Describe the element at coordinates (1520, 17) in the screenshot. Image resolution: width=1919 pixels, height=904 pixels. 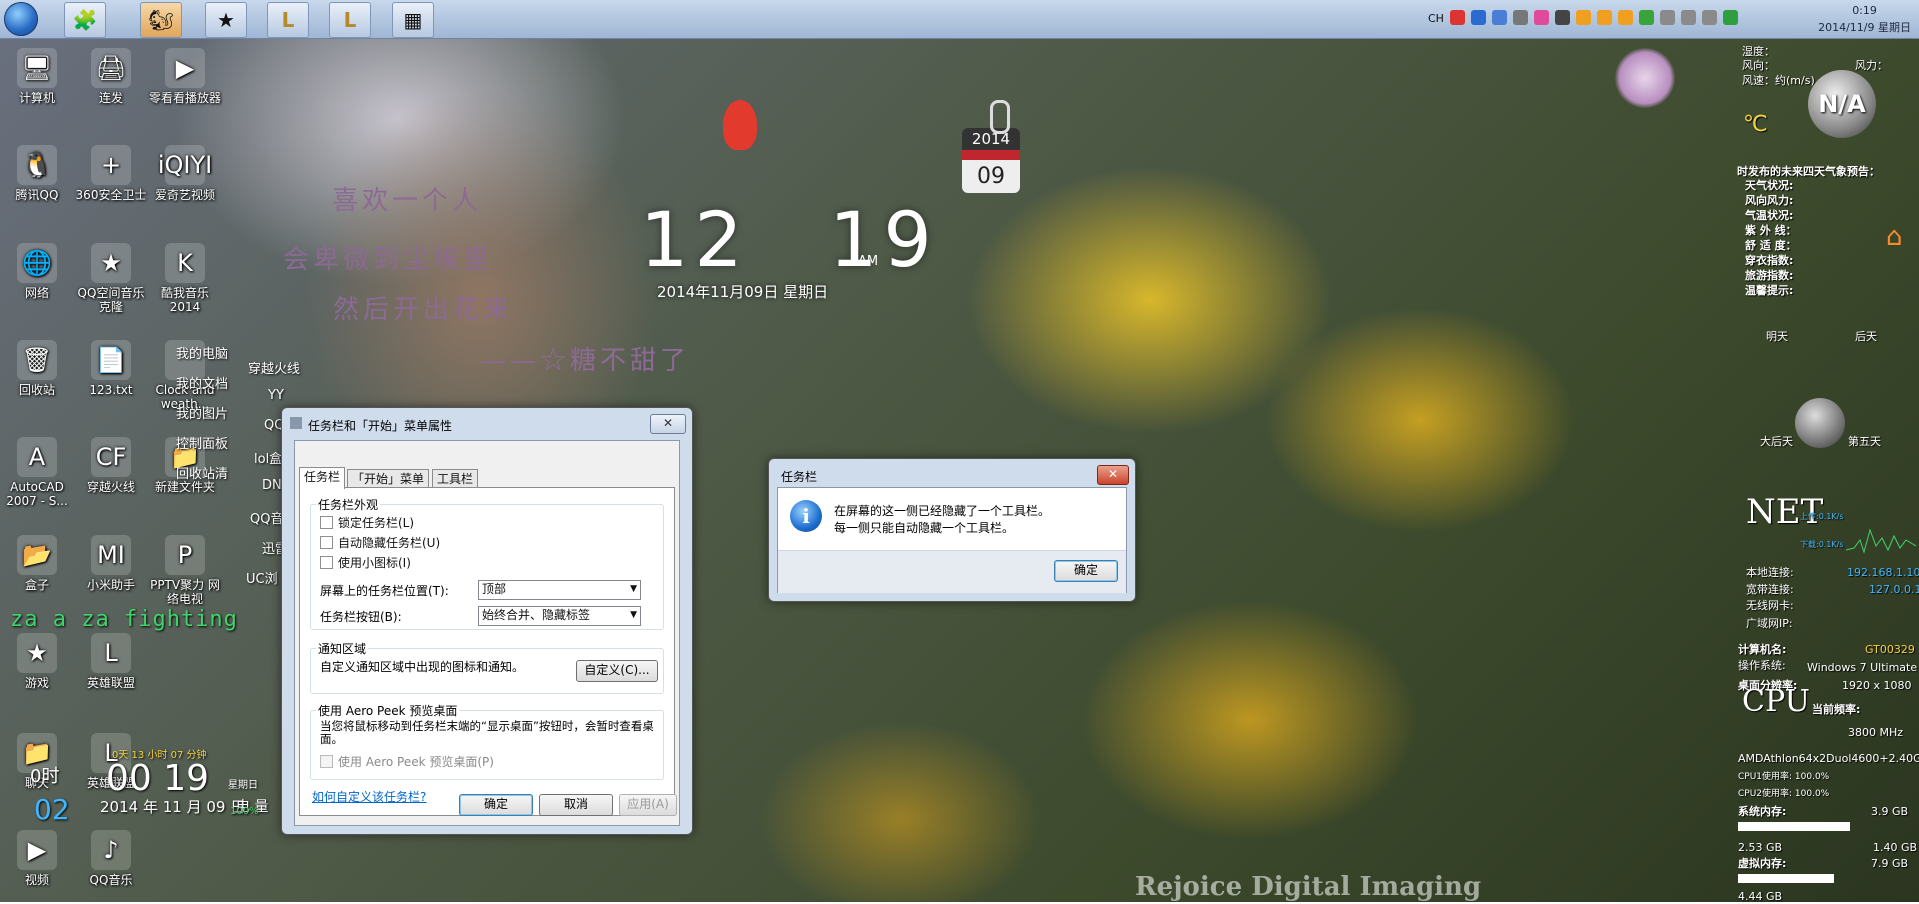
I see `chevron-down-icon` at that location.